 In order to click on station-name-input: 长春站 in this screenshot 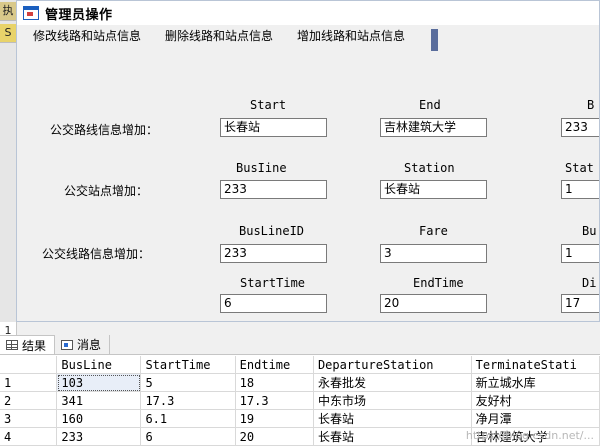, I will do `click(433, 189)`.